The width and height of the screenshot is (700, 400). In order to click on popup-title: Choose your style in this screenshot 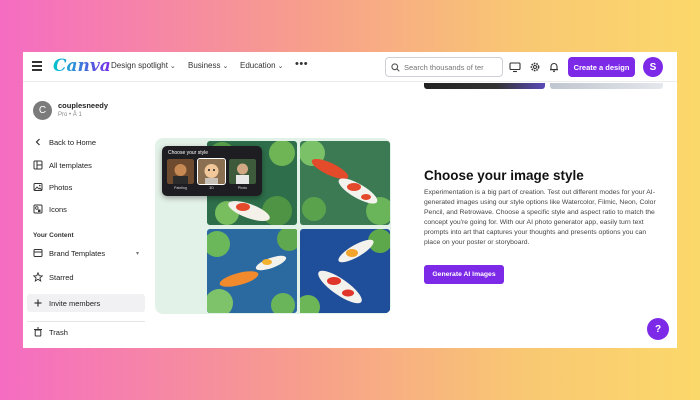, I will do `click(188, 153)`.